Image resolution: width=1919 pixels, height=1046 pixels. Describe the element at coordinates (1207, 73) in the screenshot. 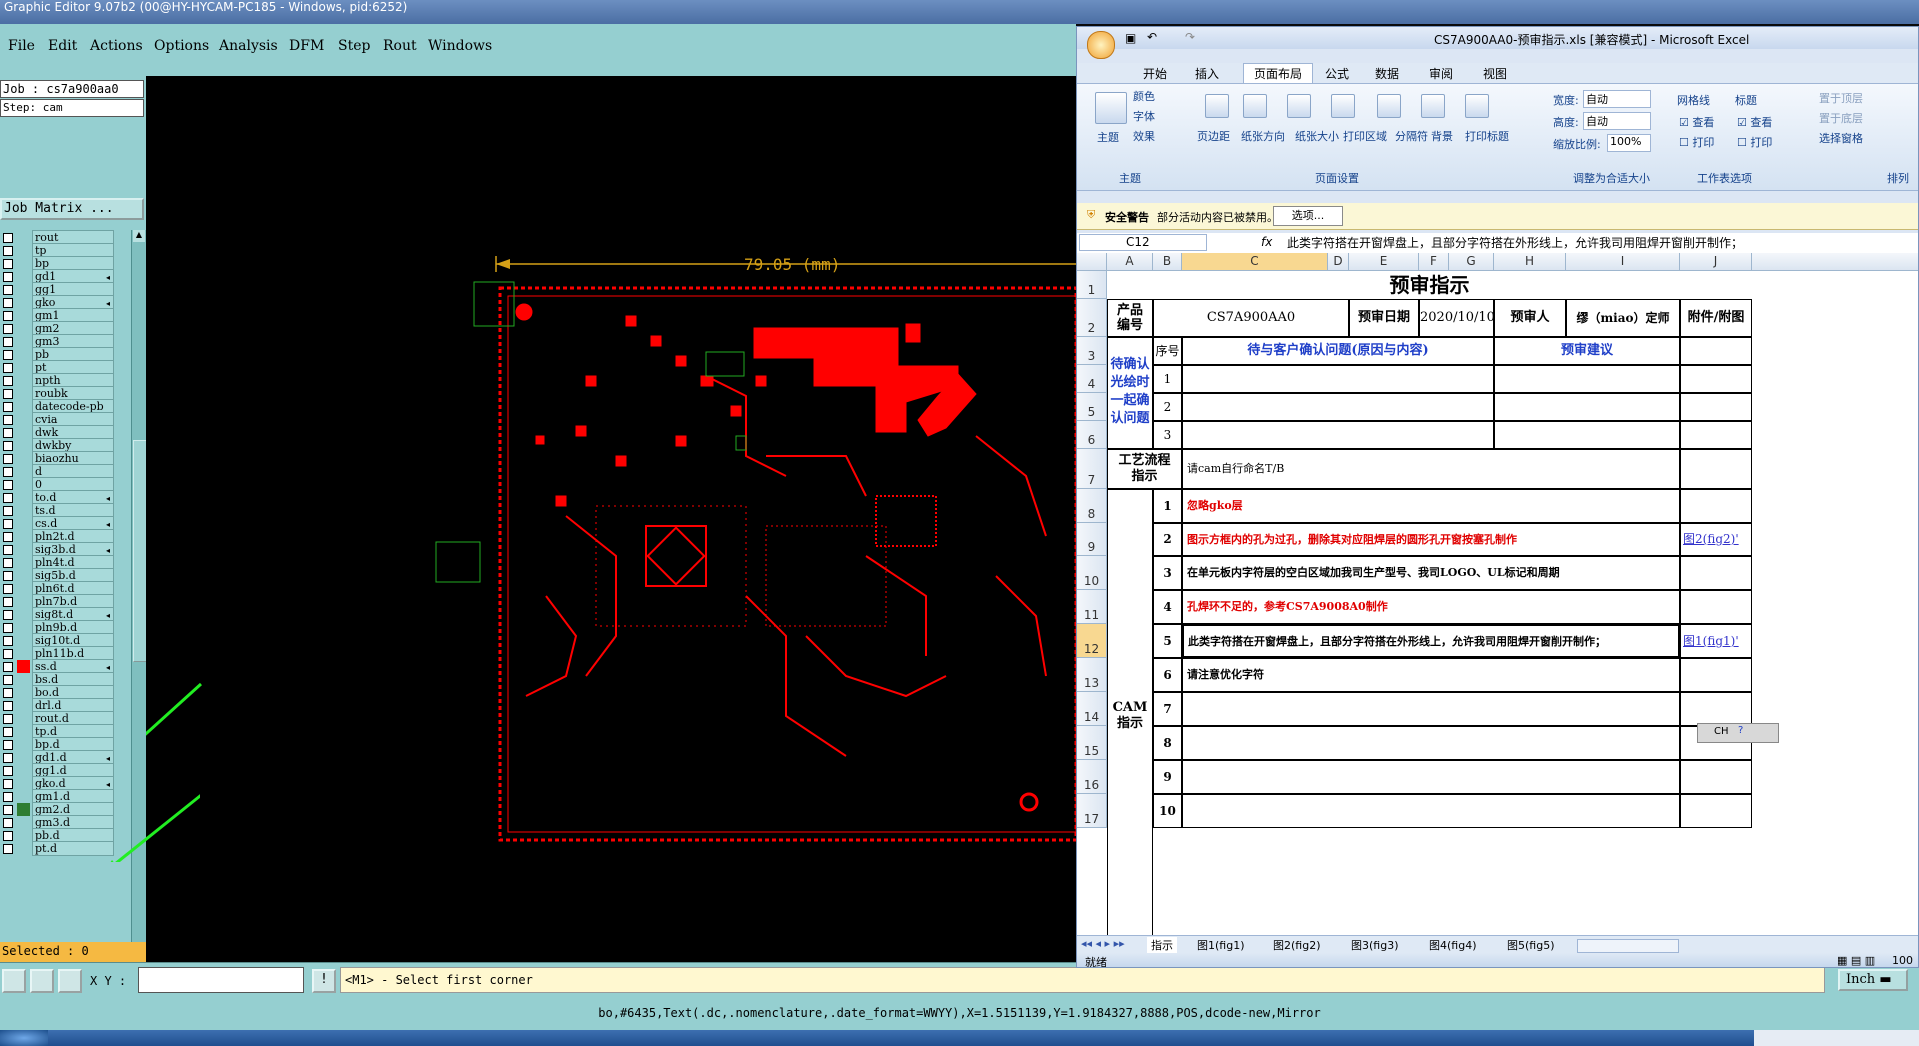

I see `tab-insert: 插入` at that location.